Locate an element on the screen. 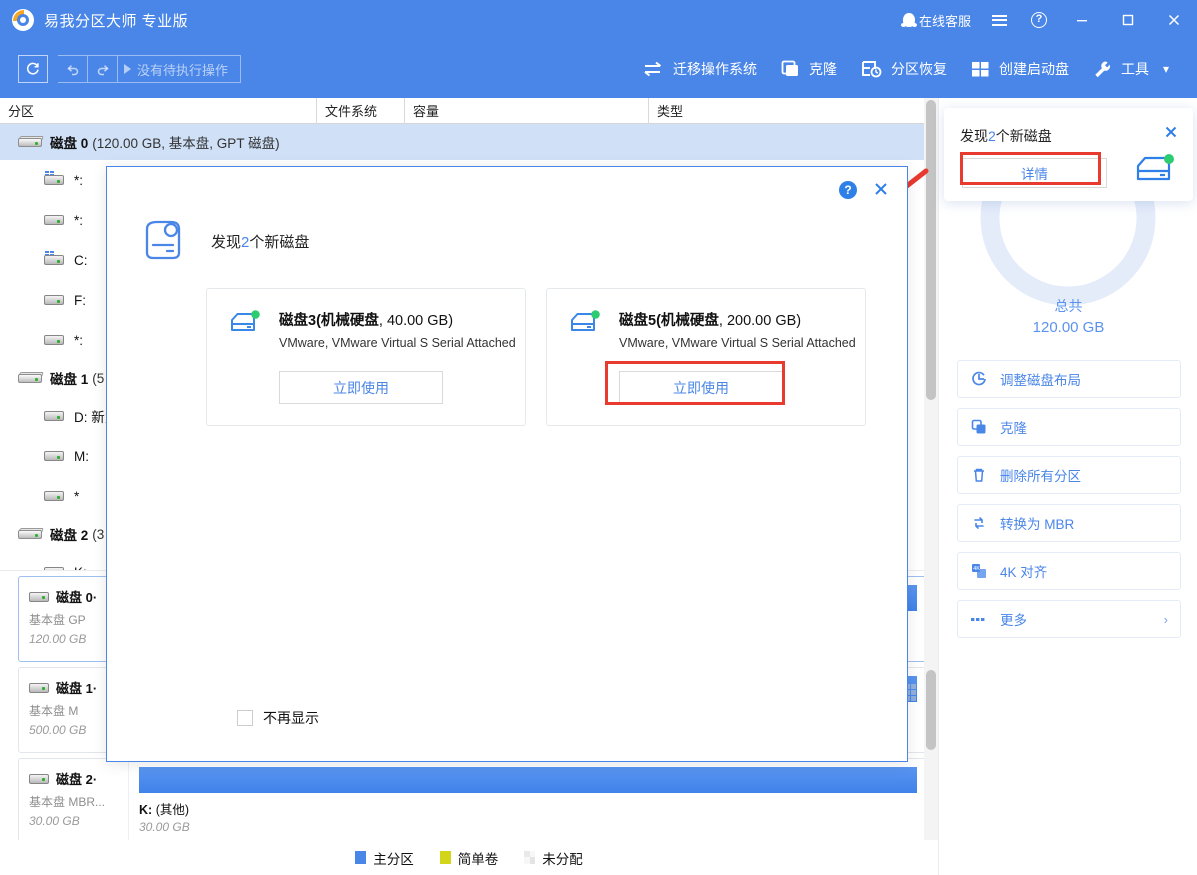 The width and height of the screenshot is (1197, 875). partition-row-label: * is located at coordinates (77, 496).